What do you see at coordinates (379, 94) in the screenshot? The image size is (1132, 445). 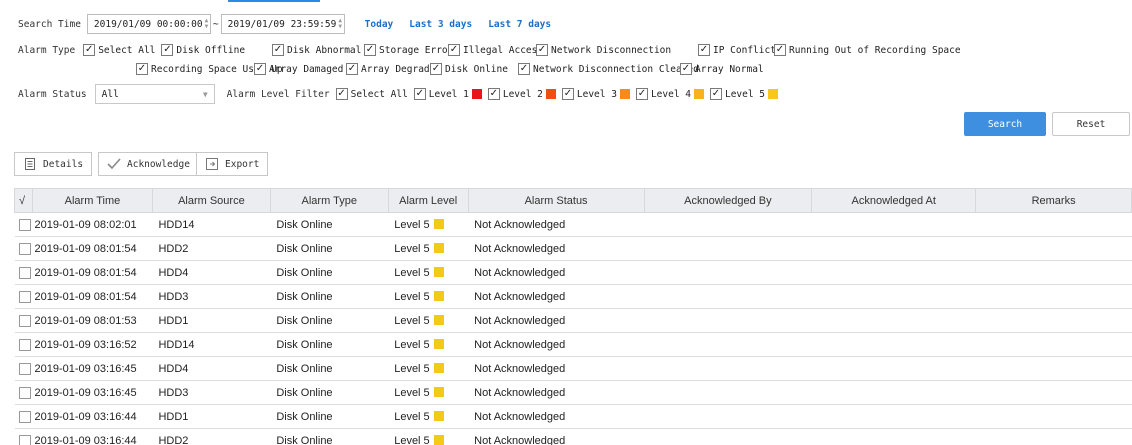 I see `checkbox-label: Select All` at bounding box center [379, 94].